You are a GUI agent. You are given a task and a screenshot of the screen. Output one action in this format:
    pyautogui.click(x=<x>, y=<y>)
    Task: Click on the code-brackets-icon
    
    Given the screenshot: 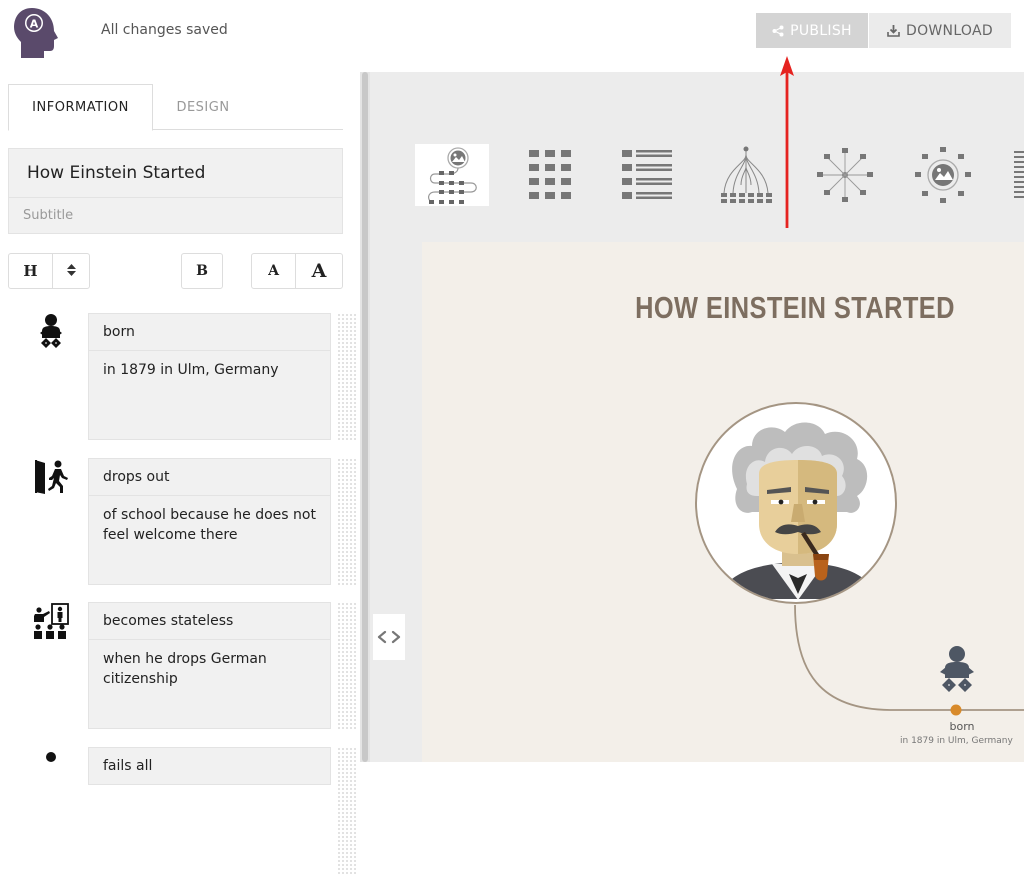 What is the action you would take?
    pyautogui.click(x=389, y=637)
    